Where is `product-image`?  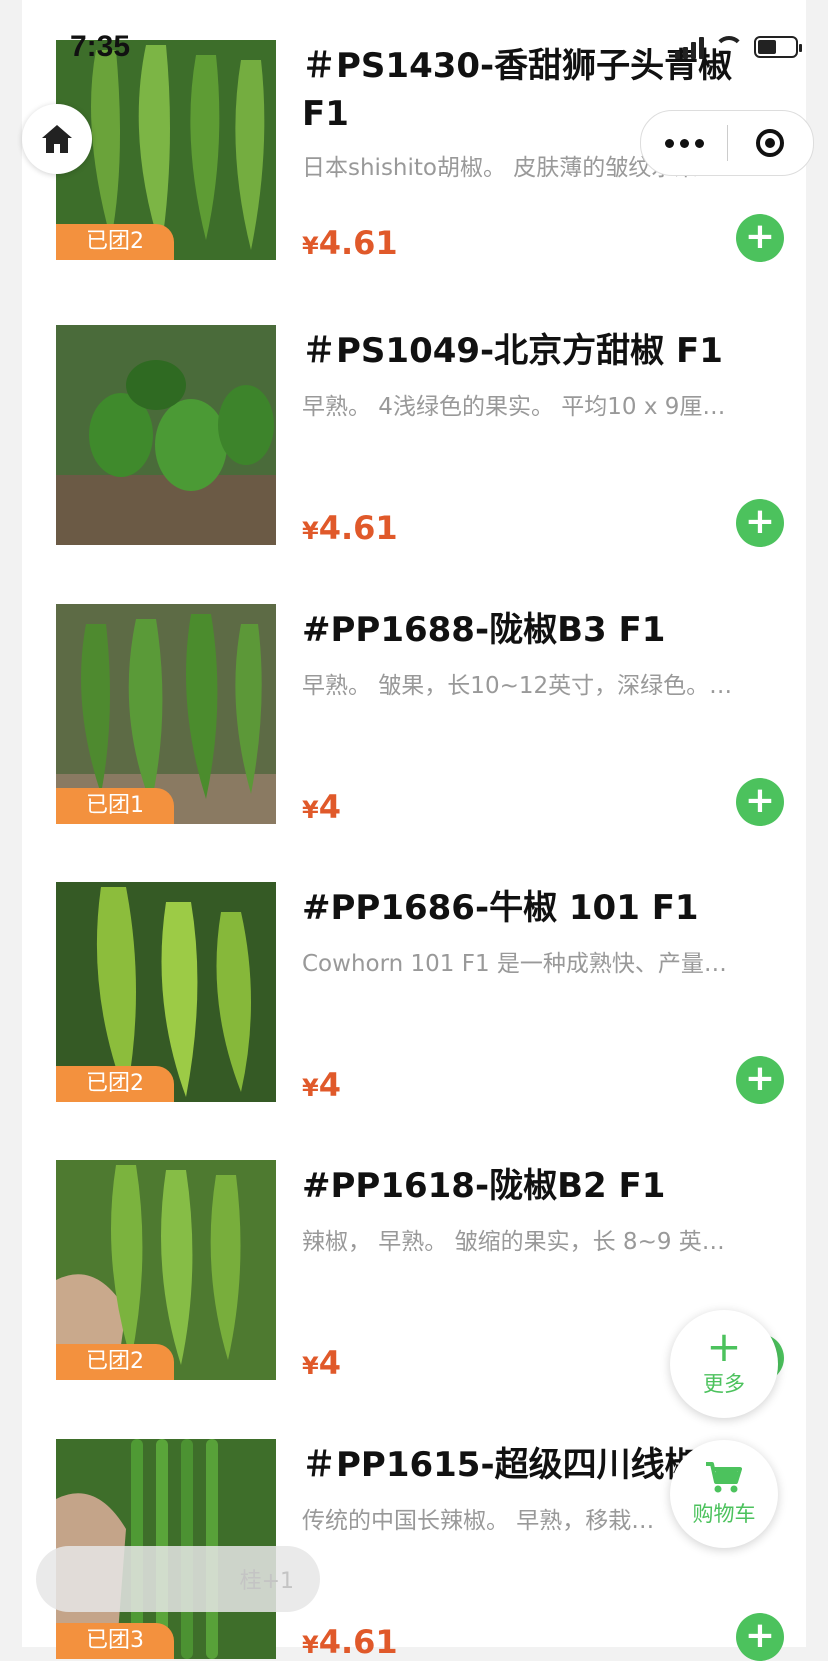
product-image is located at coordinates (166, 435).